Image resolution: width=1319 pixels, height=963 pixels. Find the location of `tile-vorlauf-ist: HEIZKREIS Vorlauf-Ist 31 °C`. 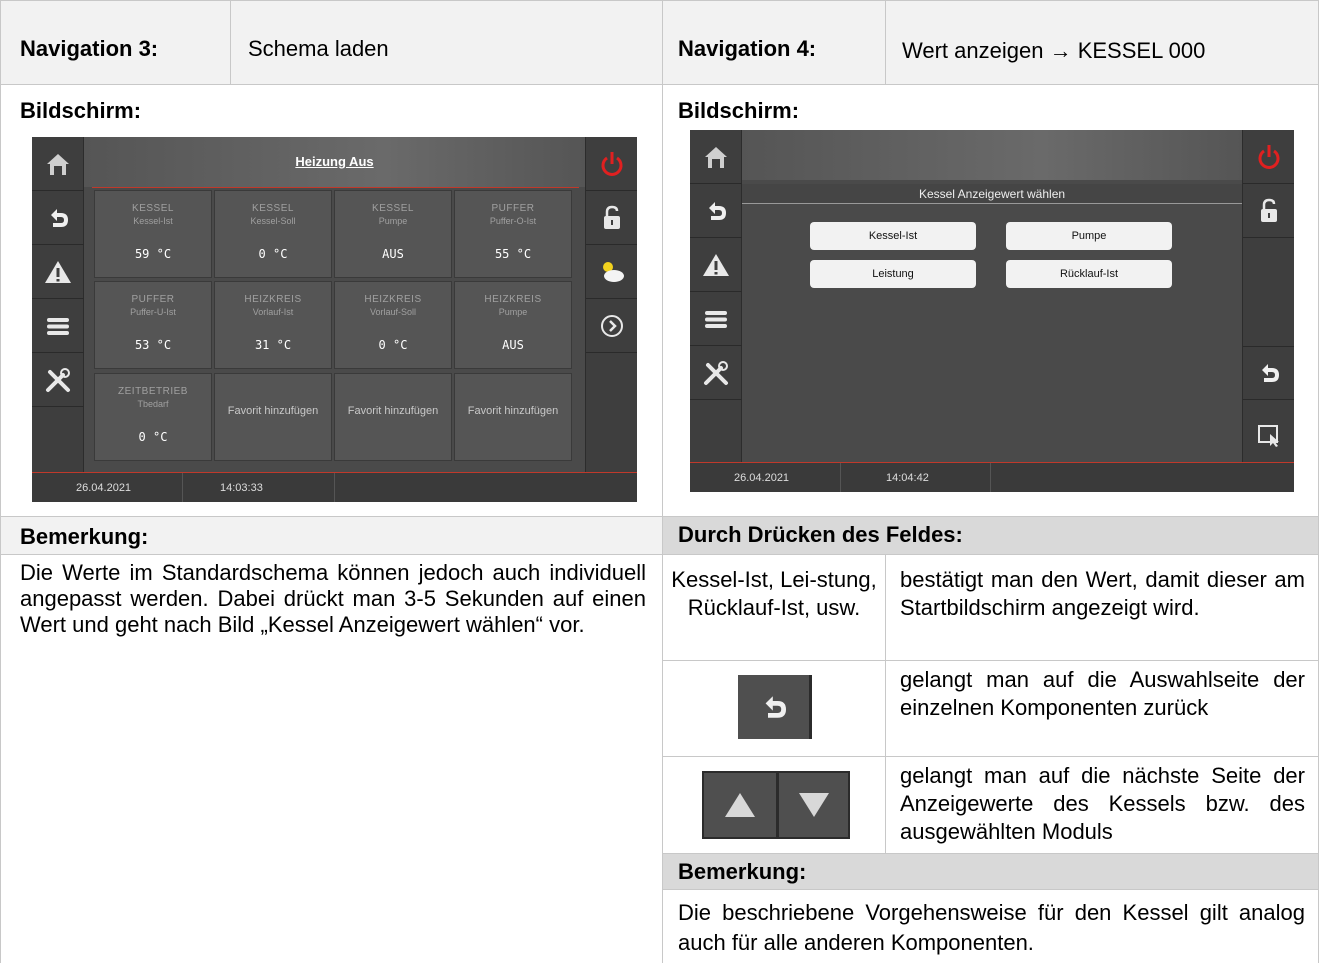

tile-vorlauf-ist: HEIZKREIS Vorlauf-Ist 31 °C is located at coordinates (273, 325).